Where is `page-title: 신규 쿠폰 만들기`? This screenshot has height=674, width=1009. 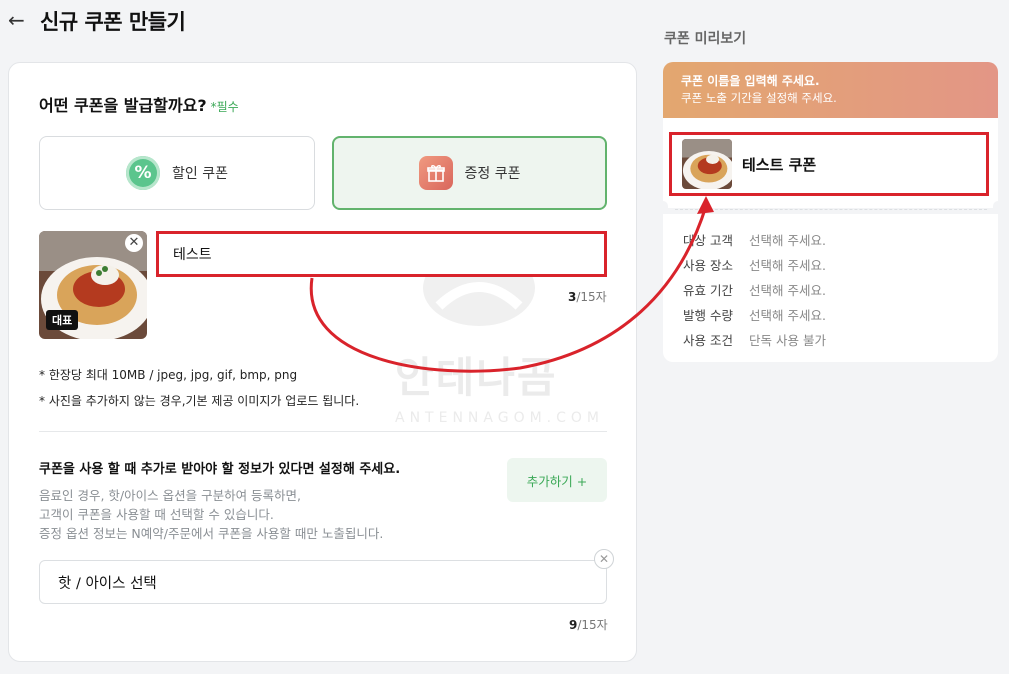
page-title: 신규 쿠폰 만들기 is located at coordinates (113, 22).